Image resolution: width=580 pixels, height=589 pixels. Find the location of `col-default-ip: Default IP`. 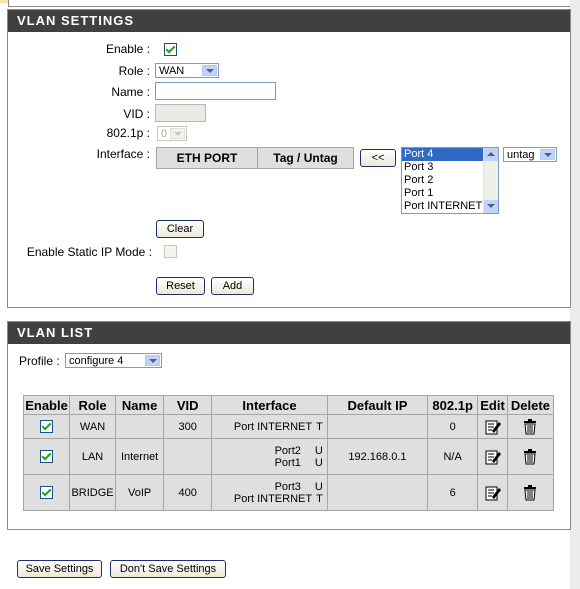

col-default-ip: Default IP is located at coordinates (377, 405).